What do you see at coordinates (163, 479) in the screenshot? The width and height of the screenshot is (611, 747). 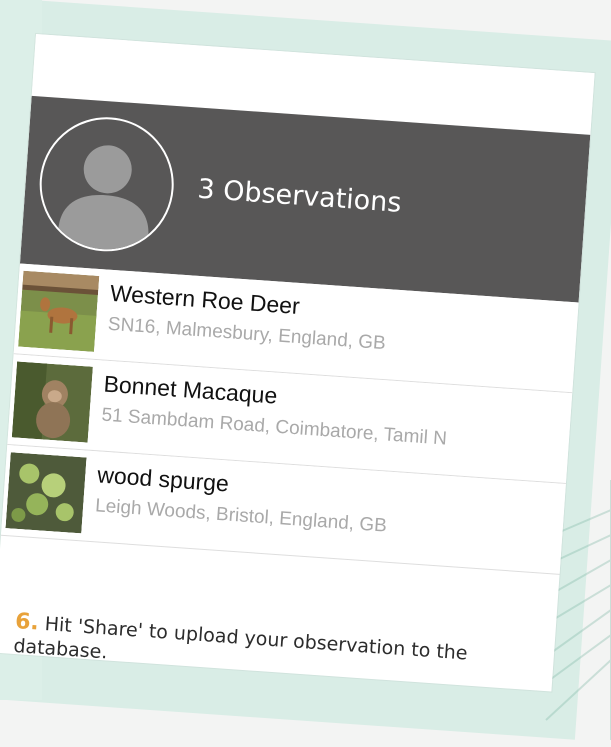 I see `observation-title: wood spurge` at bounding box center [163, 479].